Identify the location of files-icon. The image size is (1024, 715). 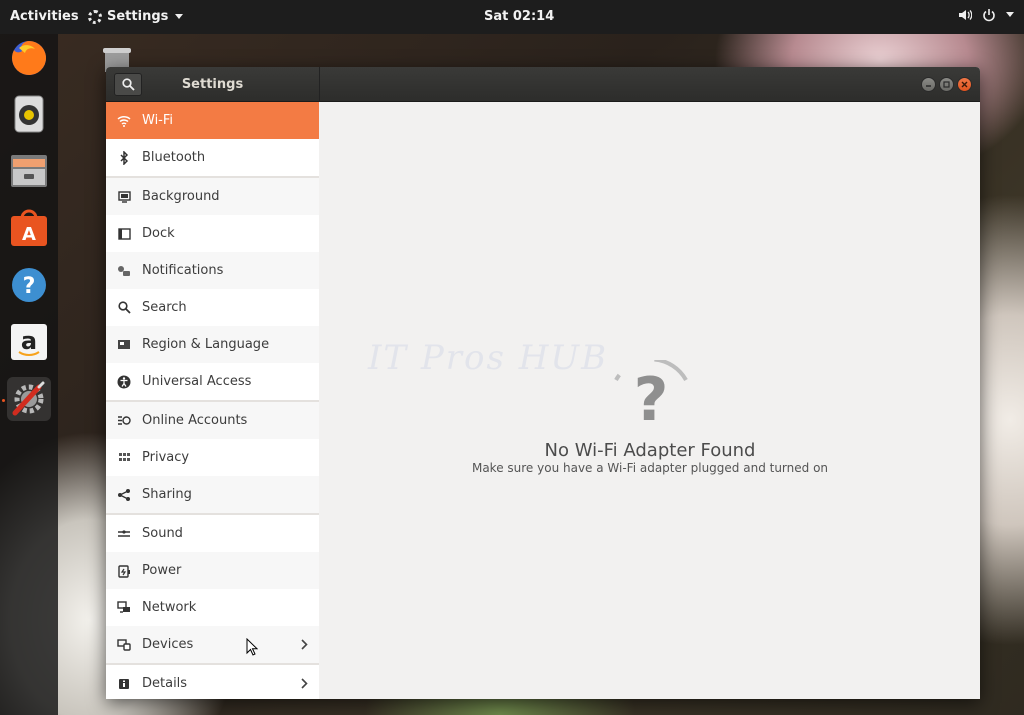
(29, 171).